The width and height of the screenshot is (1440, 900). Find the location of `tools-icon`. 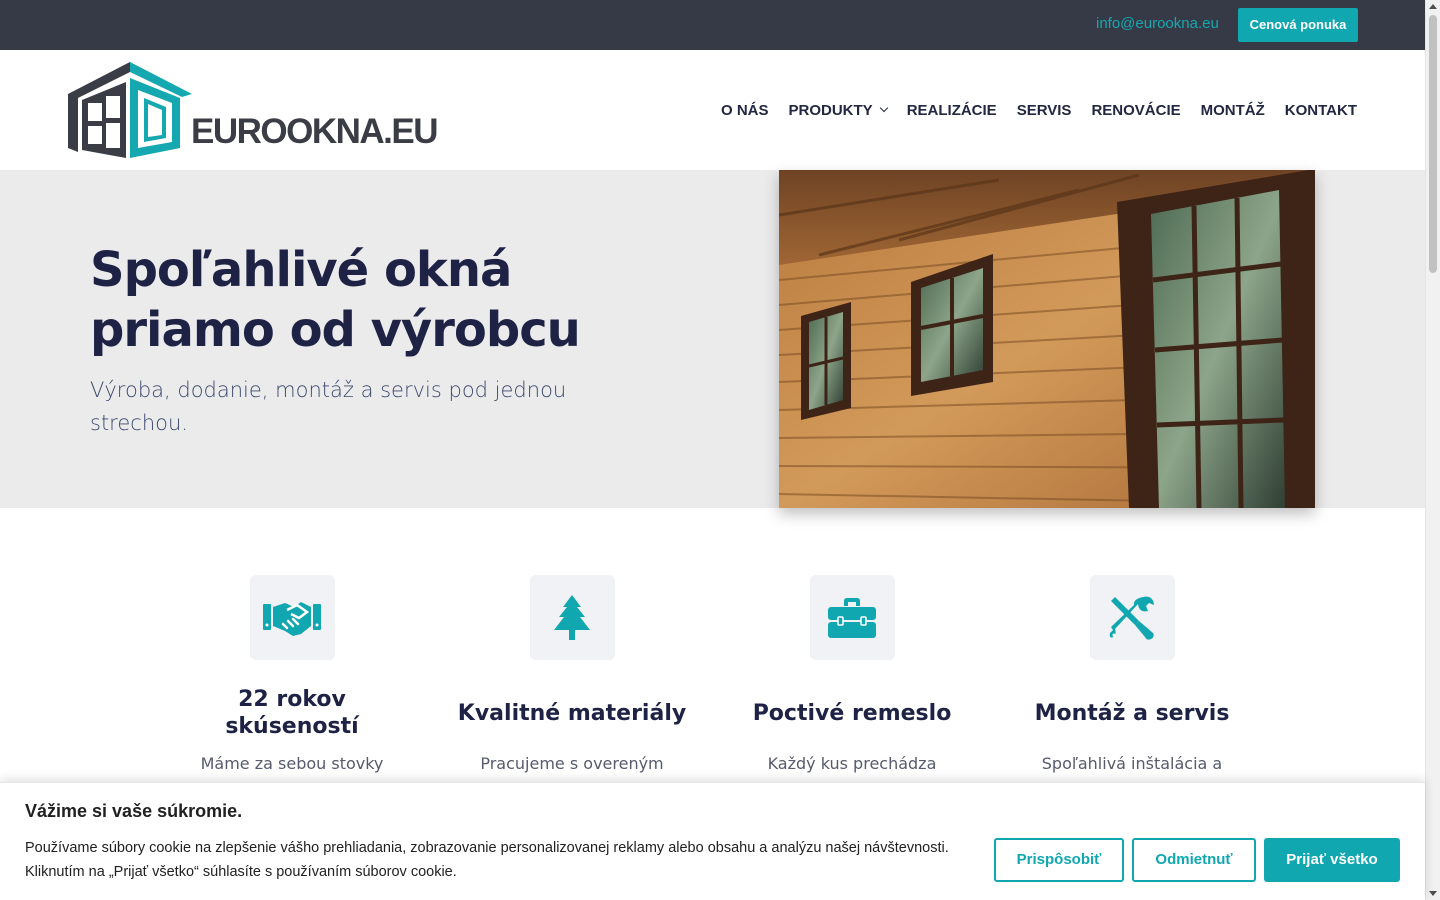

tools-icon is located at coordinates (1131, 618).